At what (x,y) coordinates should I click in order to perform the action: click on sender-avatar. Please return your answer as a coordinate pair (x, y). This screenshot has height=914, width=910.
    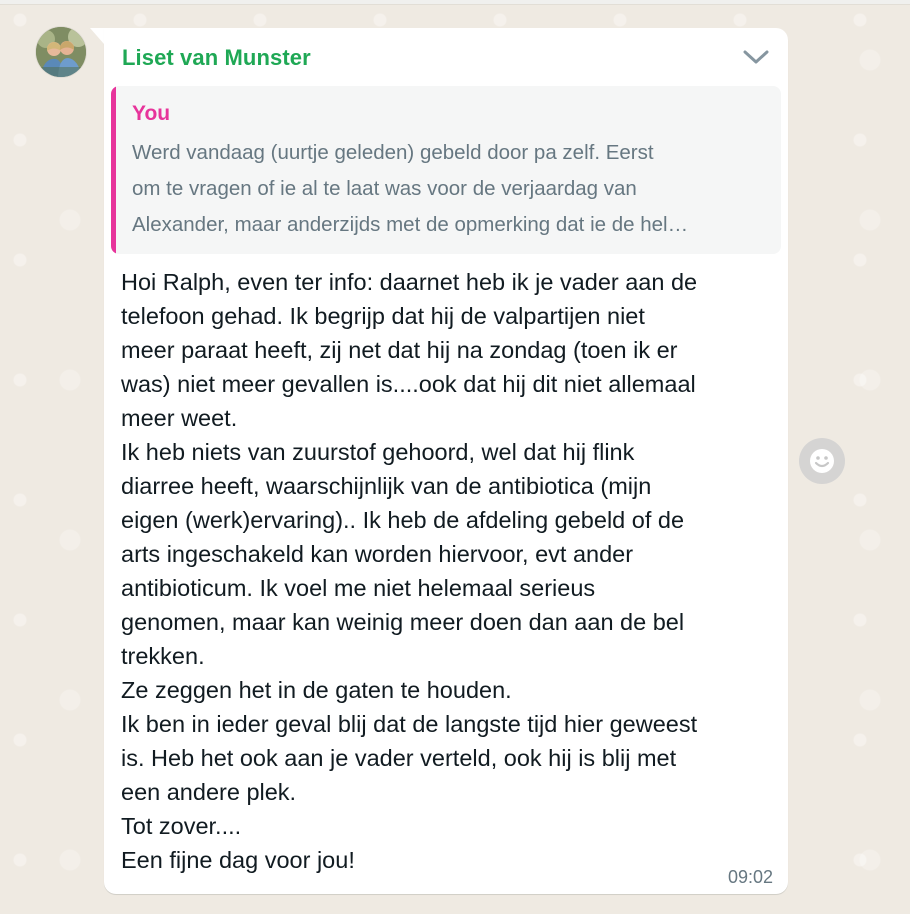
    Looking at the image, I should click on (61, 52).